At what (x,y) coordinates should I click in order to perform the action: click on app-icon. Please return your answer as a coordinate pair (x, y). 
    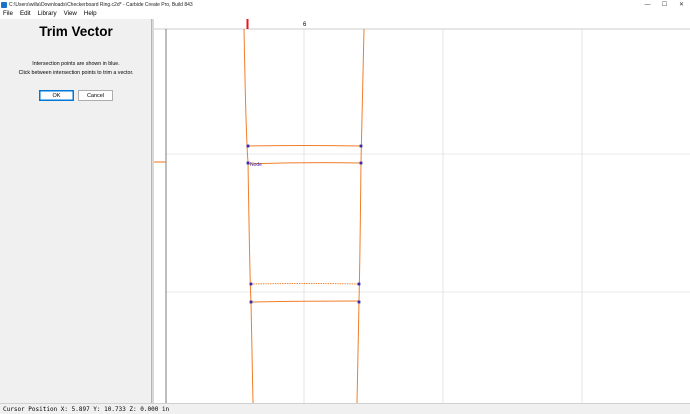
    Looking at the image, I should click on (4, 4).